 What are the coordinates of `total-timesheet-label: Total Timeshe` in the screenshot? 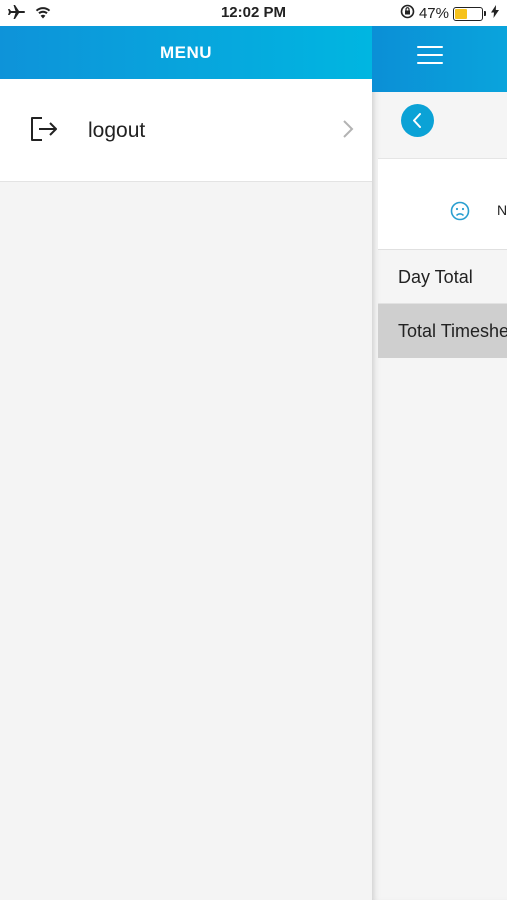 It's located at (452, 331).